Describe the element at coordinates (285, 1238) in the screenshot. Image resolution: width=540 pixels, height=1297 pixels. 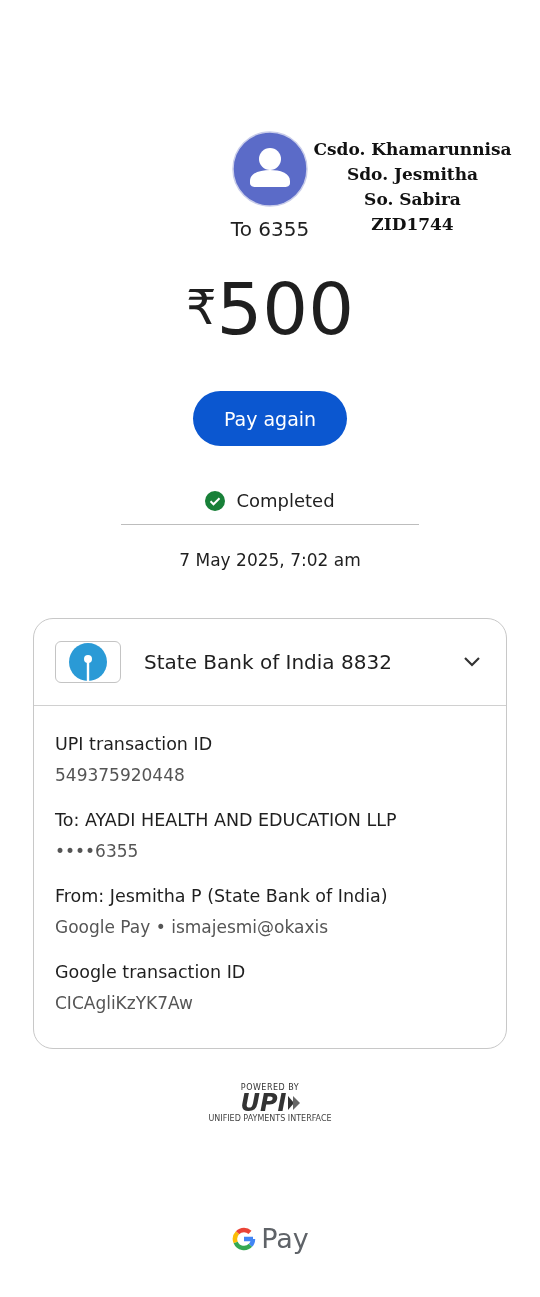
I see `google-pay-logo-text: Pay` at that location.